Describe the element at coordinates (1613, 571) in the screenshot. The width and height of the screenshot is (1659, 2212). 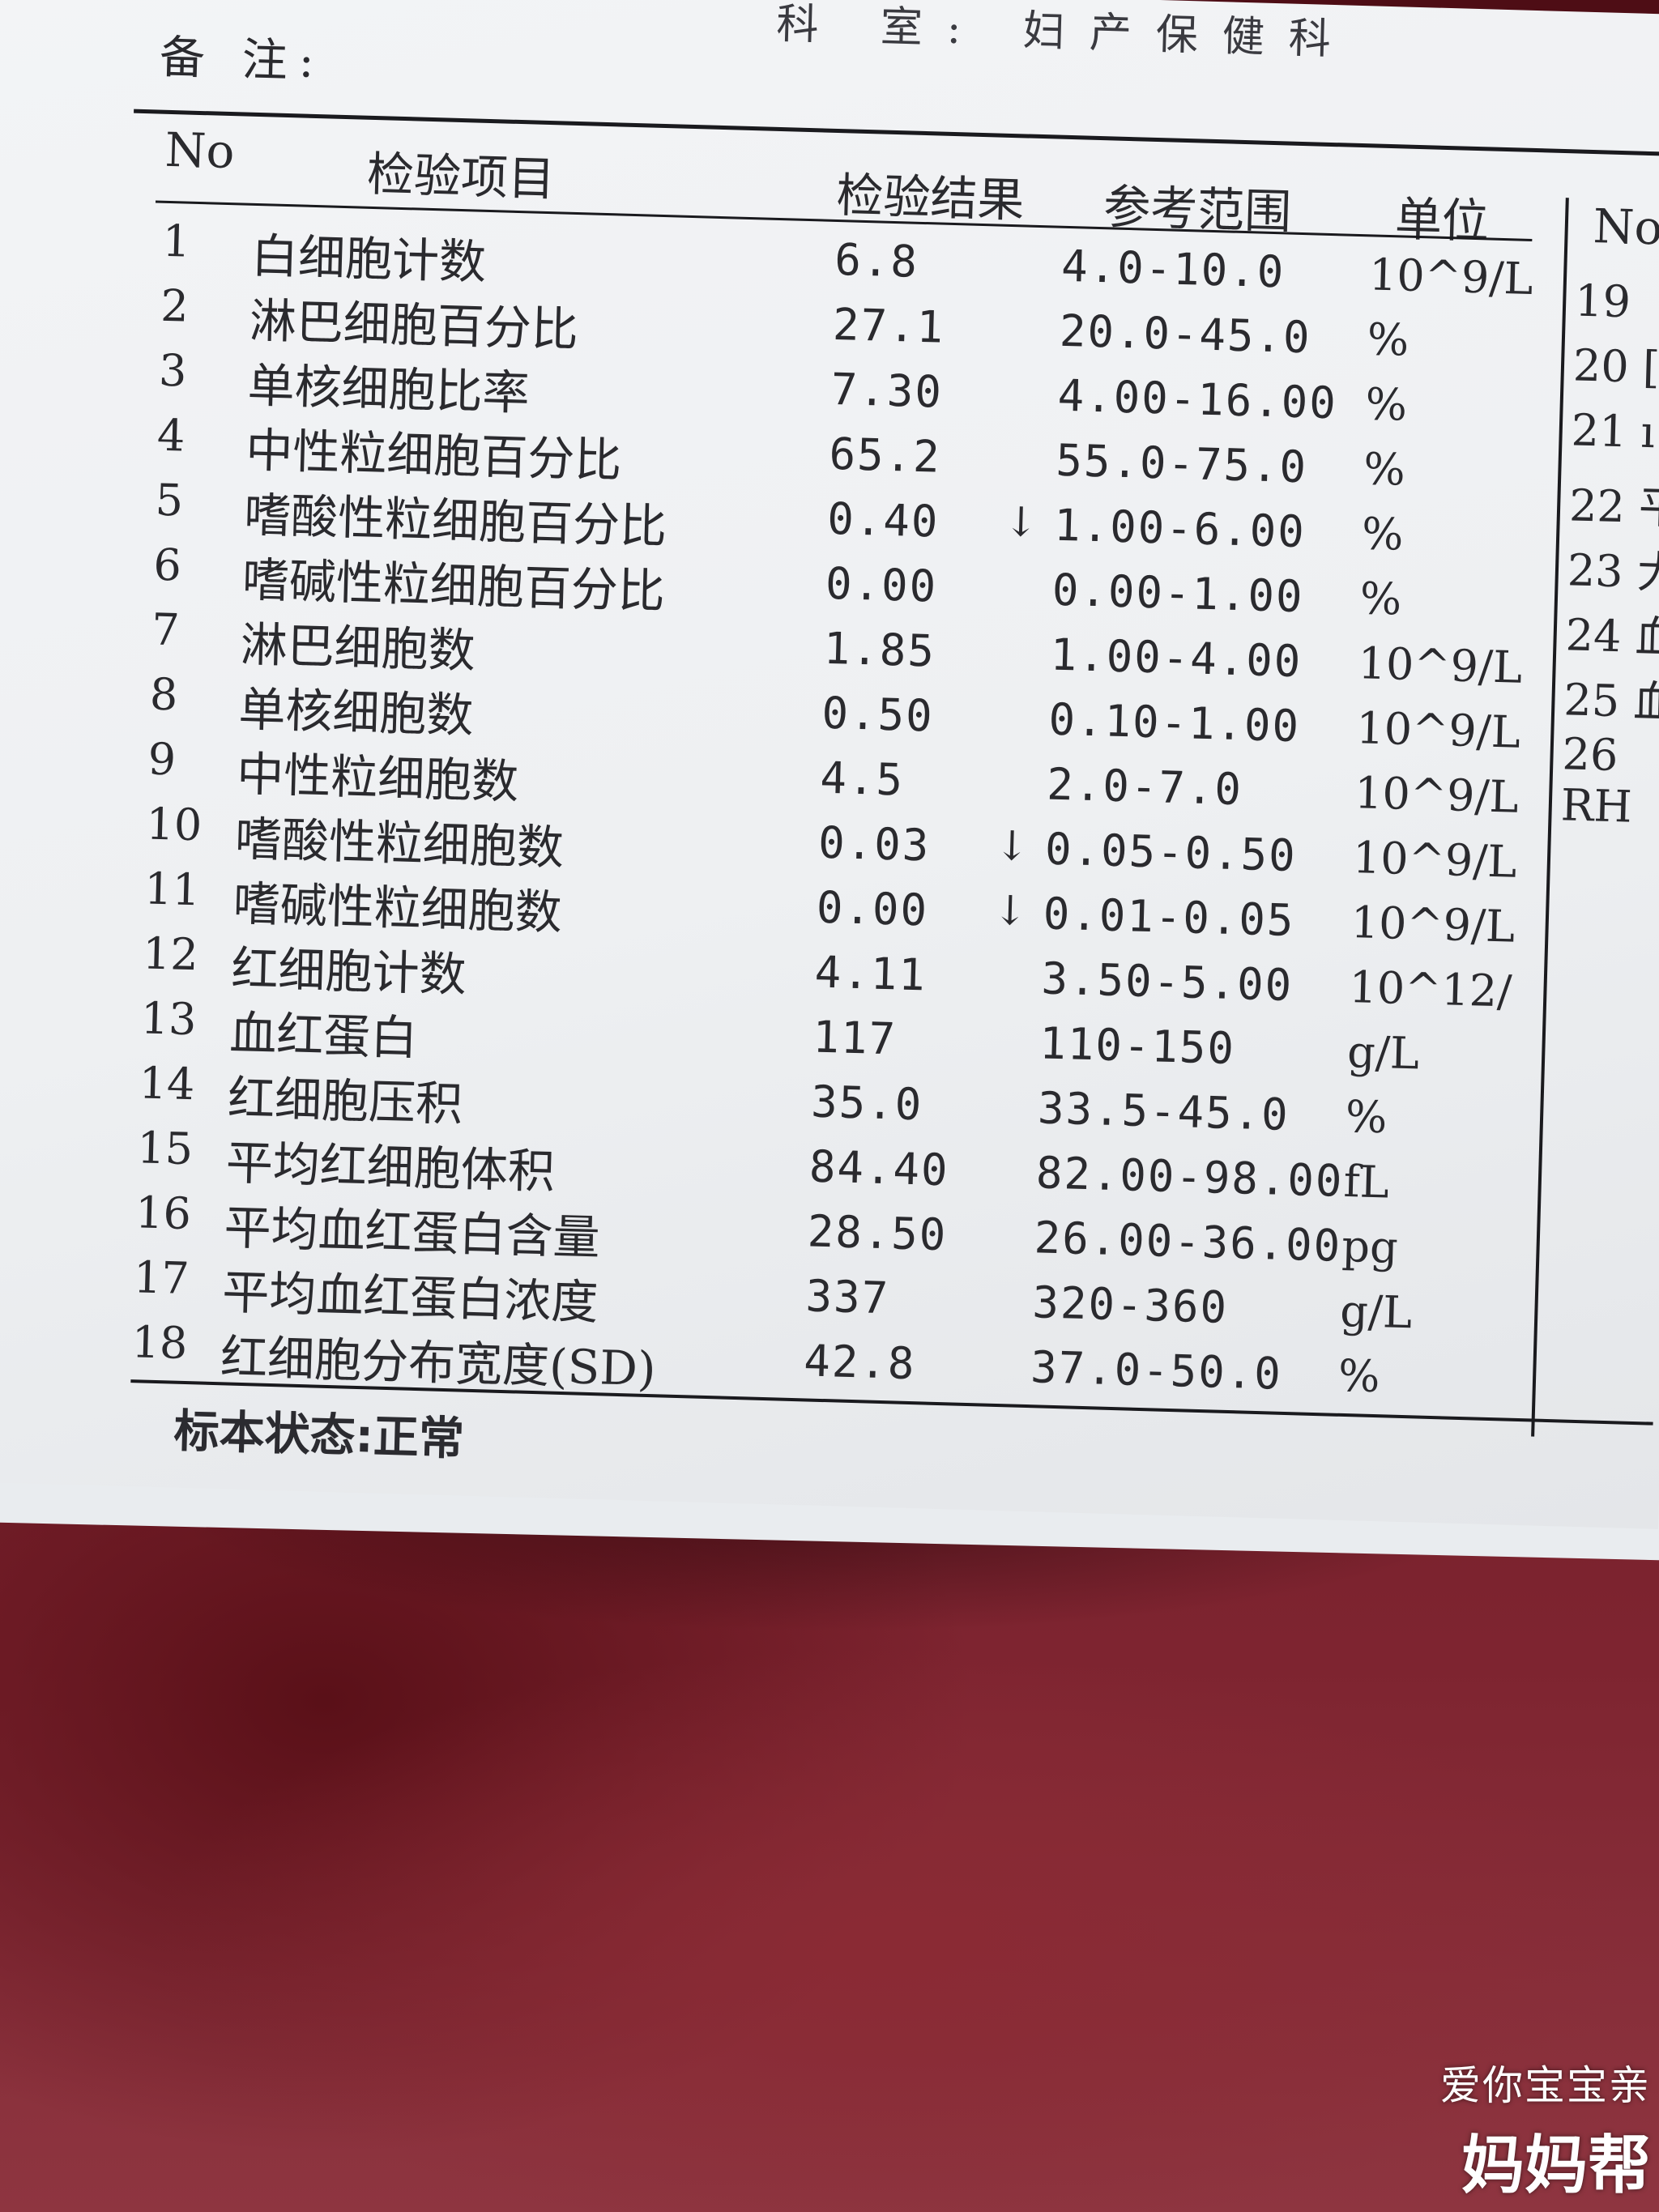
I see `side-row-number: 23 大` at that location.